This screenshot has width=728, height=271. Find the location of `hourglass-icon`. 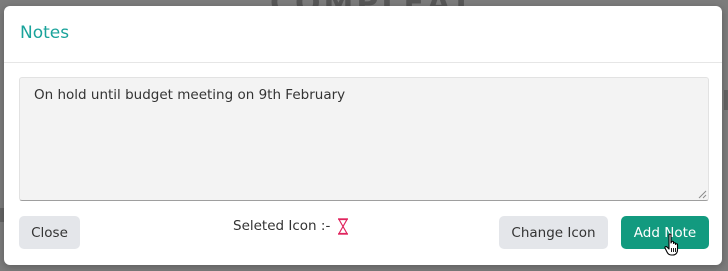

hourglass-icon is located at coordinates (343, 226).